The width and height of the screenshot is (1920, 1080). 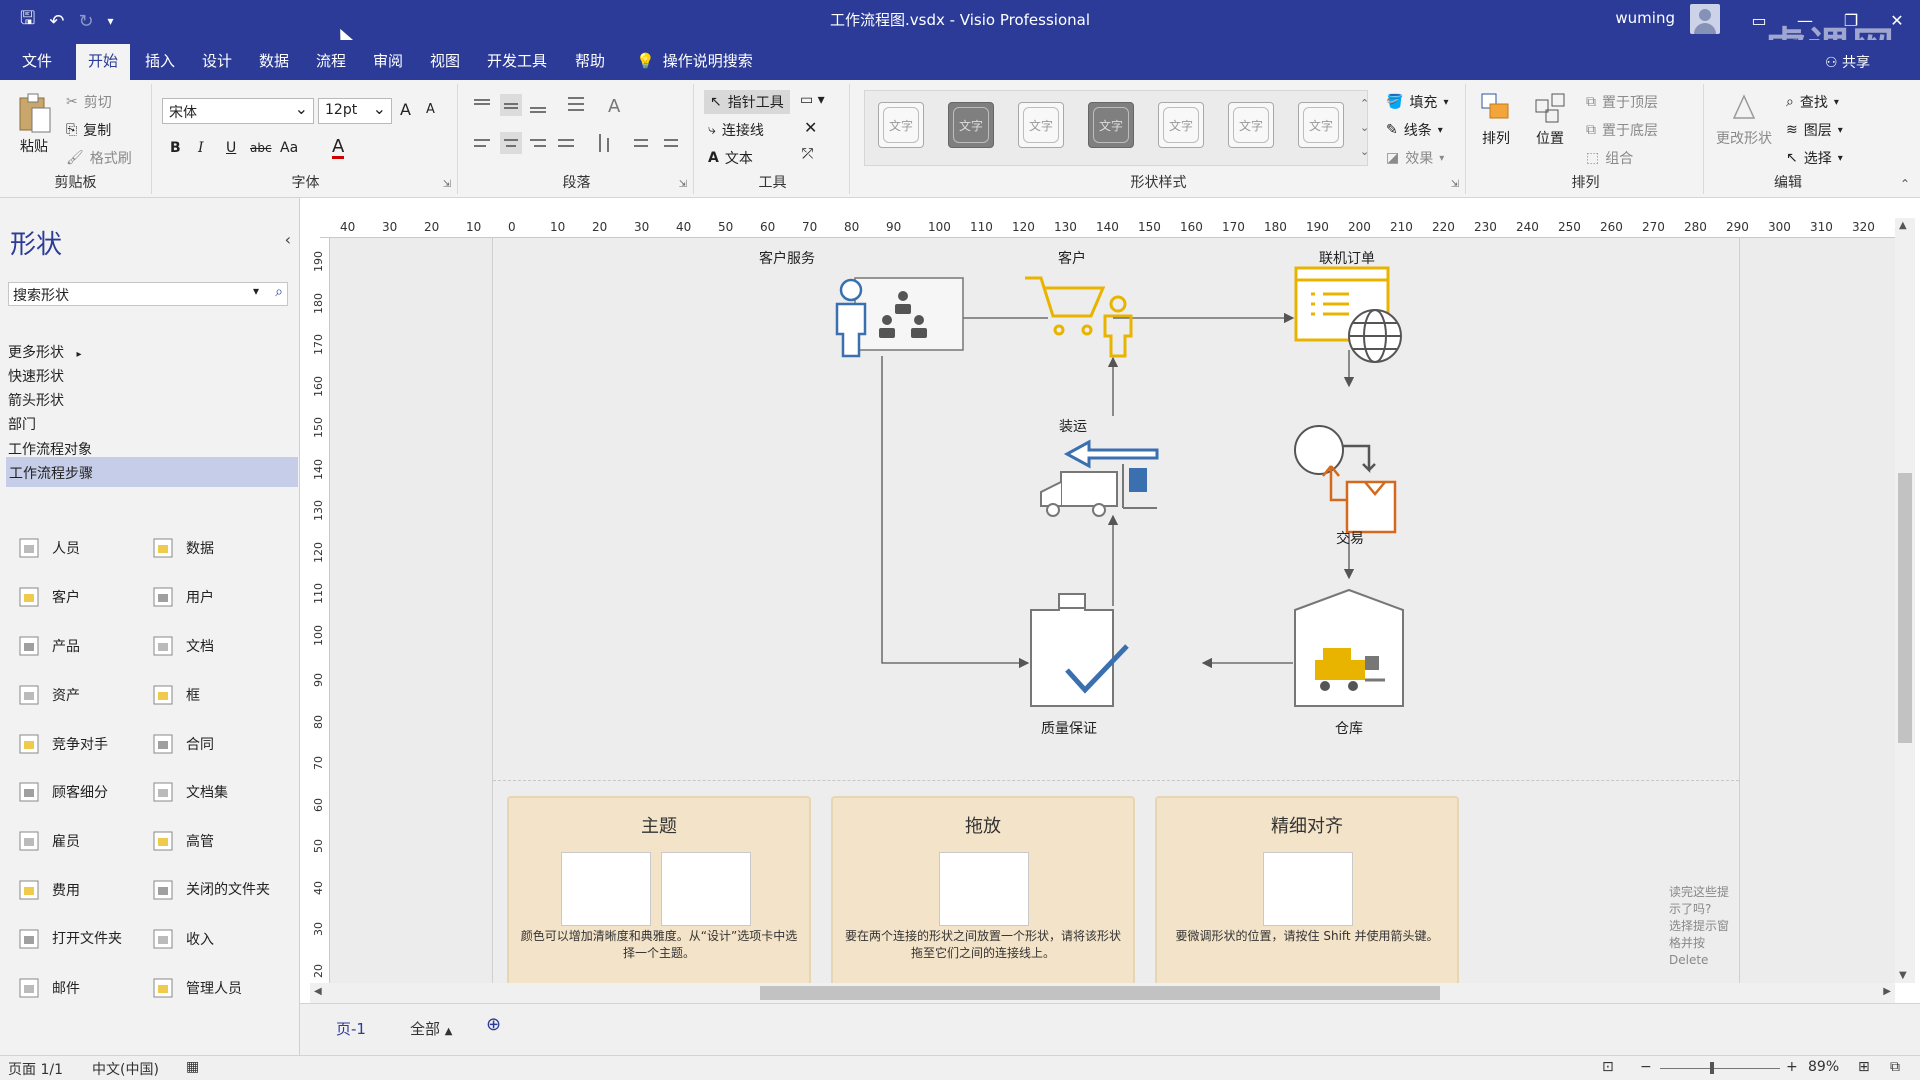 What do you see at coordinates (1905, 184) in the screenshot?
I see `collapse-ribbon-icon: ⌃` at bounding box center [1905, 184].